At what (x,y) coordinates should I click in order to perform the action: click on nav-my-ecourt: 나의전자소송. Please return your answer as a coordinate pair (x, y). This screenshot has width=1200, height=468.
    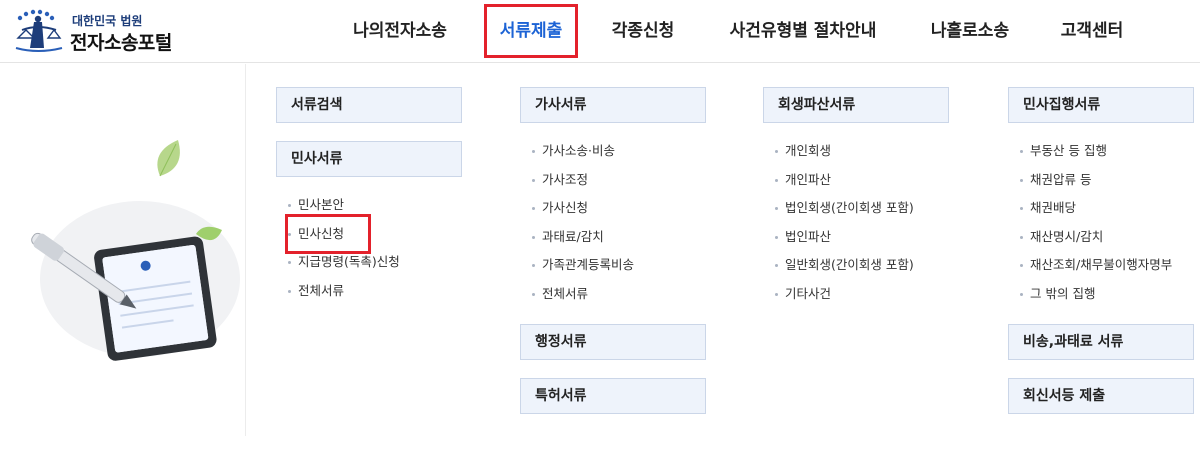
    Looking at the image, I should click on (400, 31).